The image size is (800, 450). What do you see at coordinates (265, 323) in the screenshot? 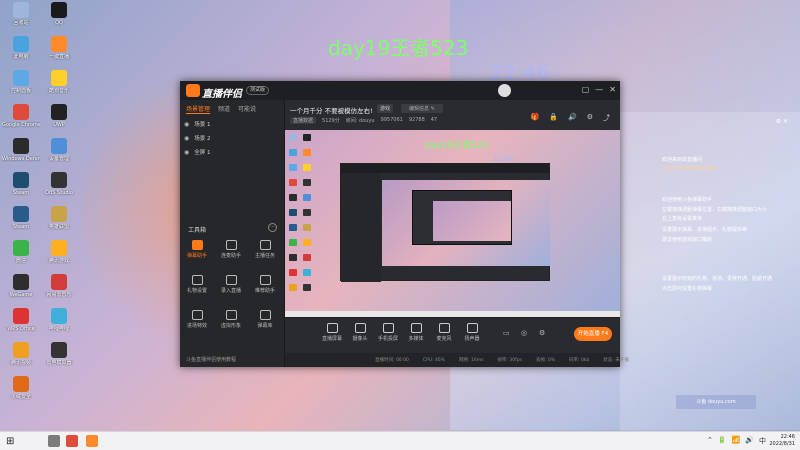
I see `tool-button: 弹幕库` at bounding box center [265, 323].